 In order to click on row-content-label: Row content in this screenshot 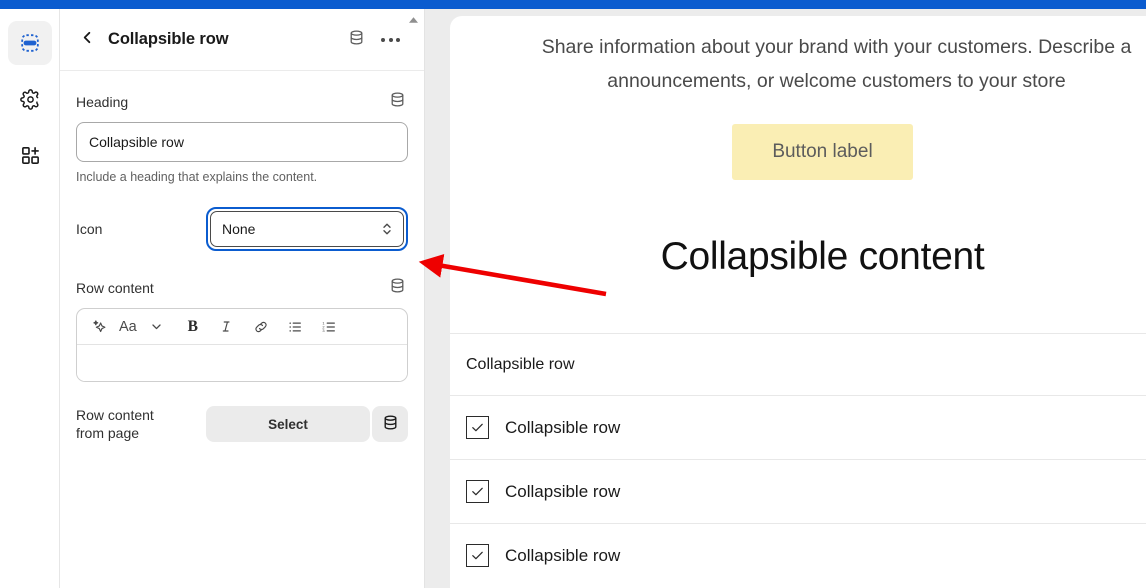, I will do `click(115, 288)`.